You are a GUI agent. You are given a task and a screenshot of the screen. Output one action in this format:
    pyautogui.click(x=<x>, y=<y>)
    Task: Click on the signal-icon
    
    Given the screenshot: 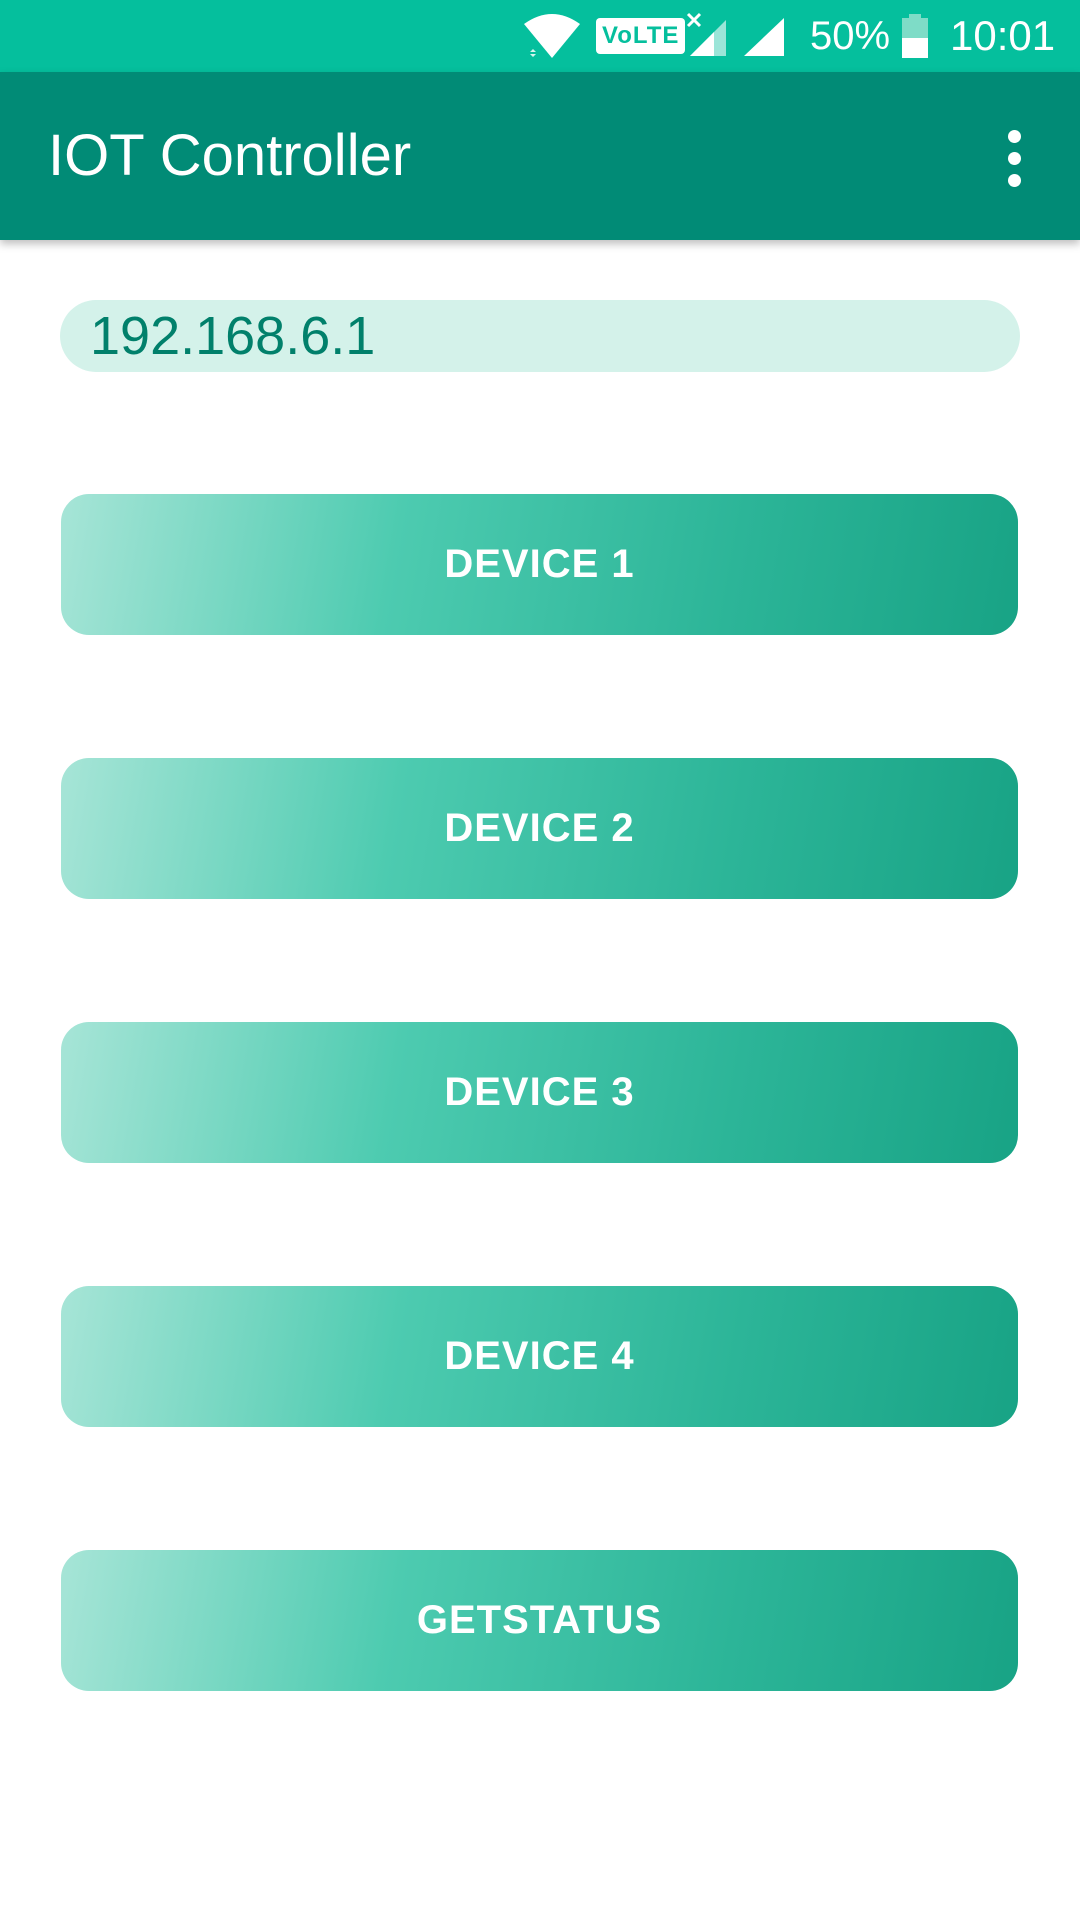 What is the action you would take?
    pyautogui.click(x=764, y=36)
    